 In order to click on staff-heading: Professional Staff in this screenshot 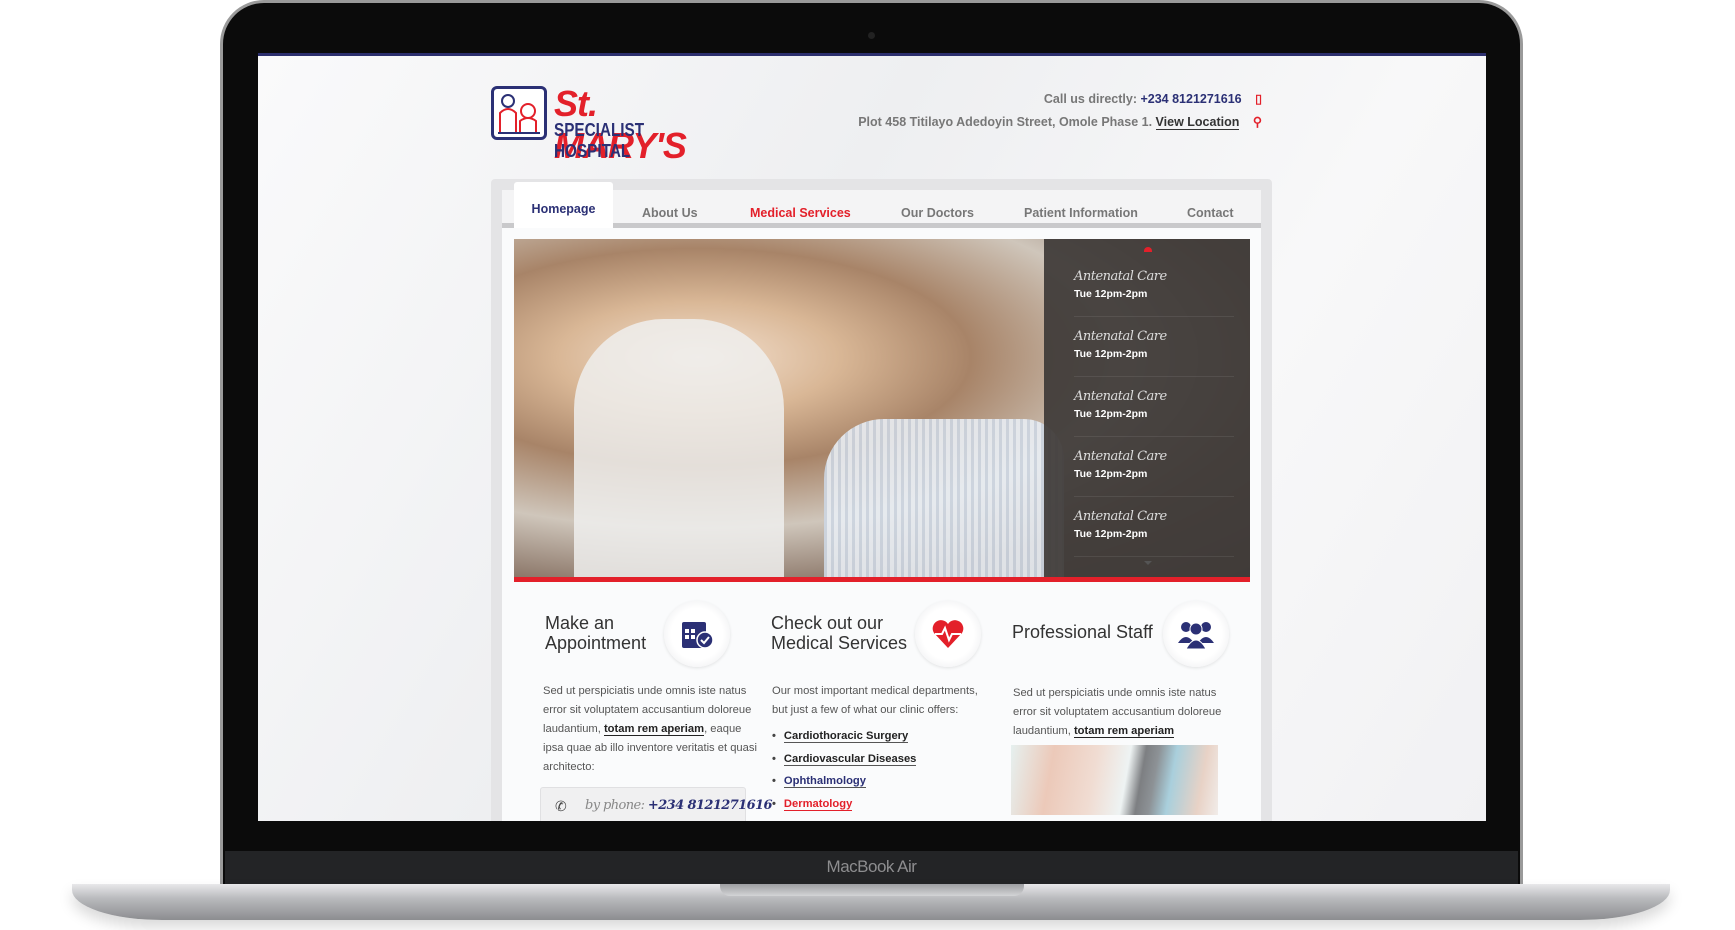, I will do `click(1082, 632)`.